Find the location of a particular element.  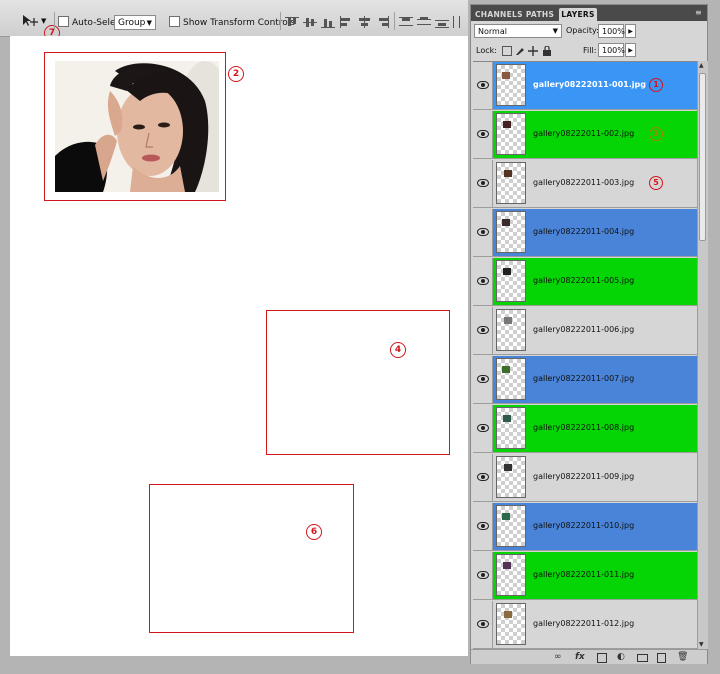

layer-name: gallery08222011-005.jpg is located at coordinates (583, 280).